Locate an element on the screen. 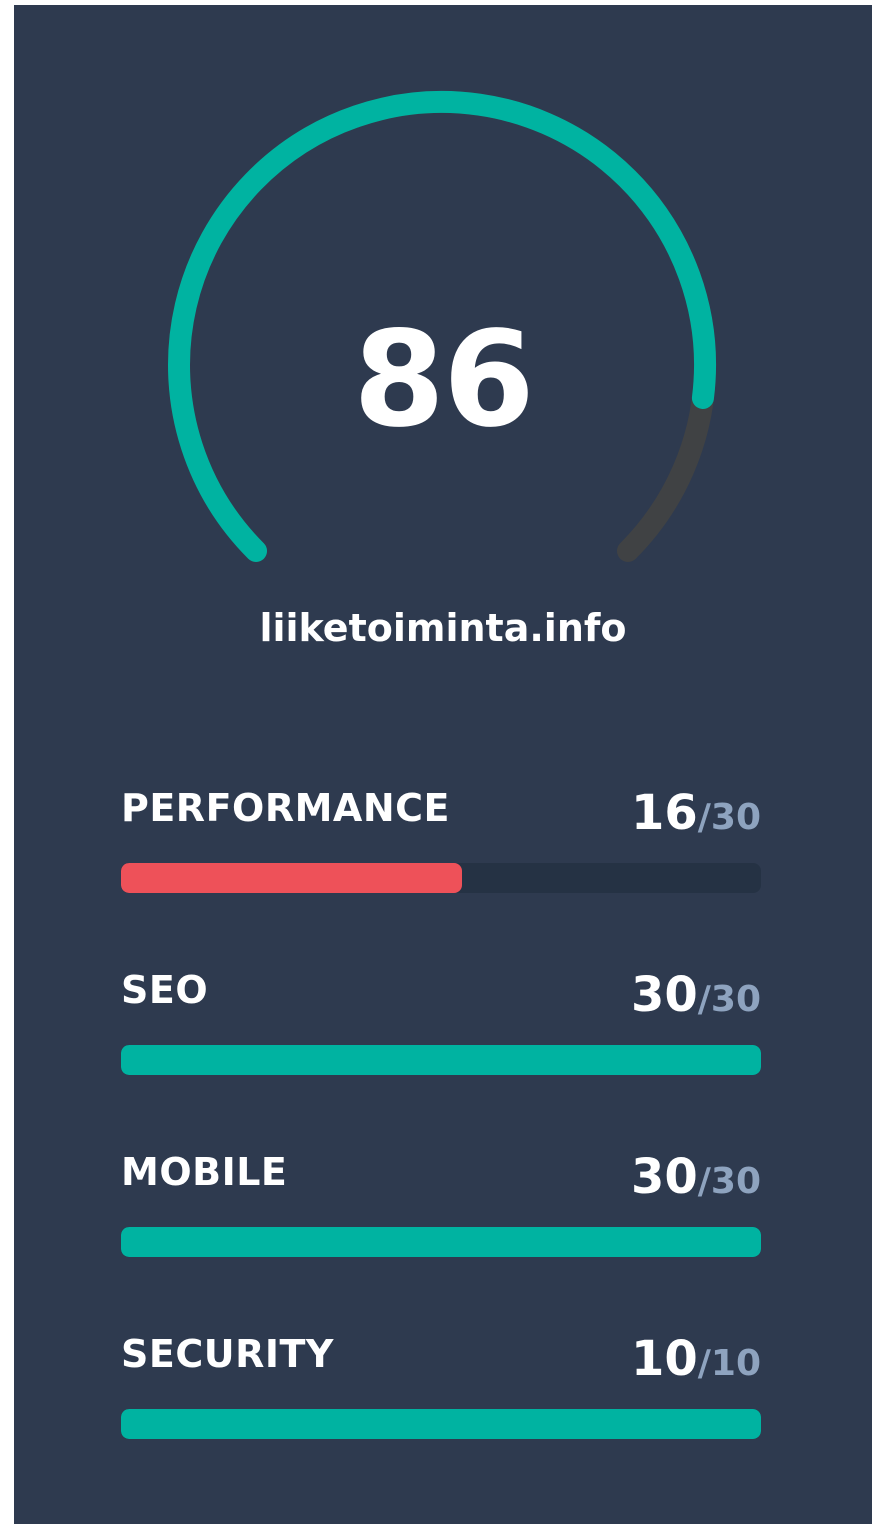 The height and width of the screenshot is (1524, 872). metric-value: 10 is located at coordinates (664, 1359).